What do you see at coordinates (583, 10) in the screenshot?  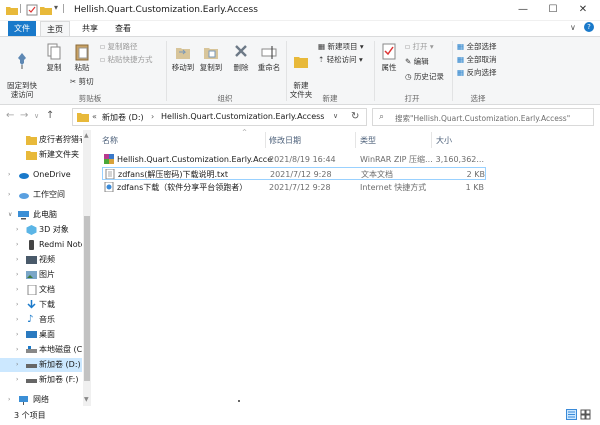 I see `close-button: ✕` at bounding box center [583, 10].